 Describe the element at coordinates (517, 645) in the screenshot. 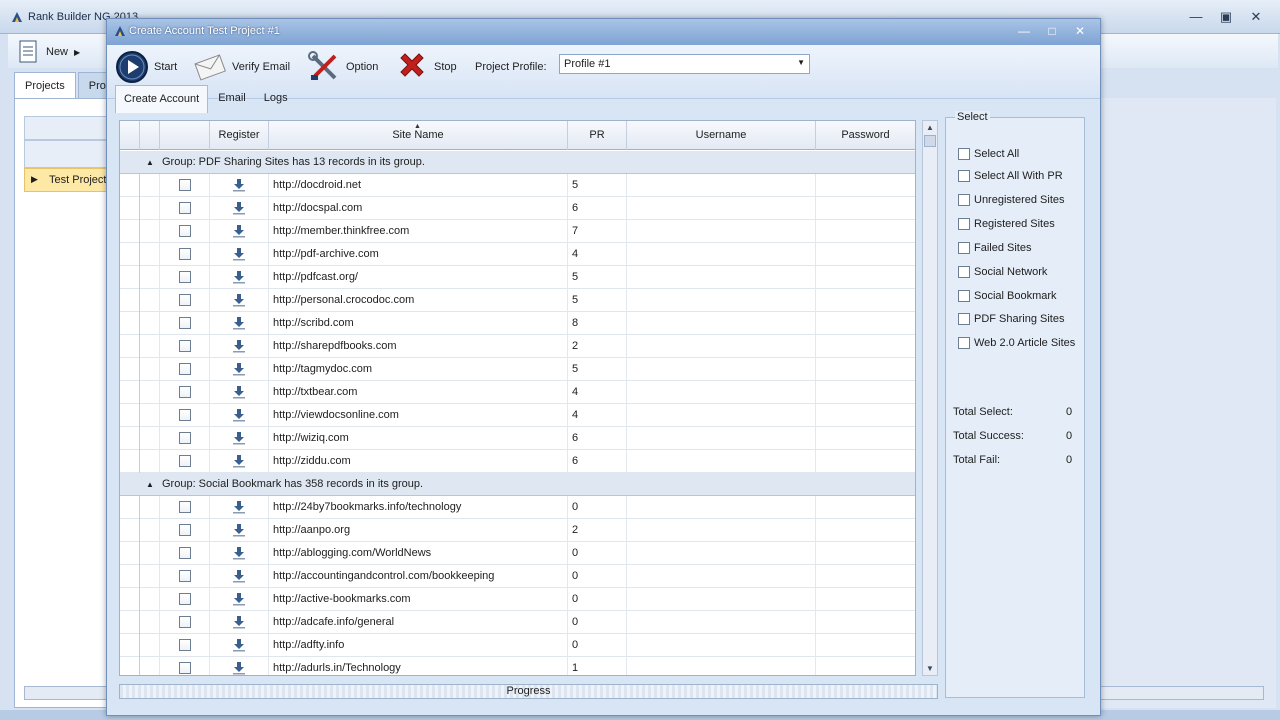

I see `table-row: http://adfty.info 0` at that location.